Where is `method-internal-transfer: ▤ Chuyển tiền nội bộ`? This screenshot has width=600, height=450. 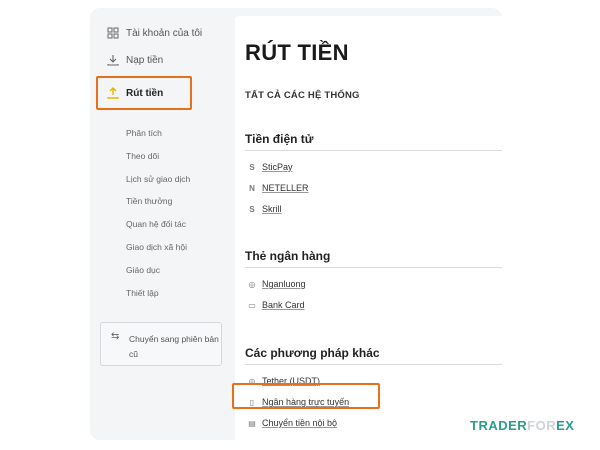 method-internal-transfer: ▤ Chuyển tiền nội bộ is located at coordinates (292, 423).